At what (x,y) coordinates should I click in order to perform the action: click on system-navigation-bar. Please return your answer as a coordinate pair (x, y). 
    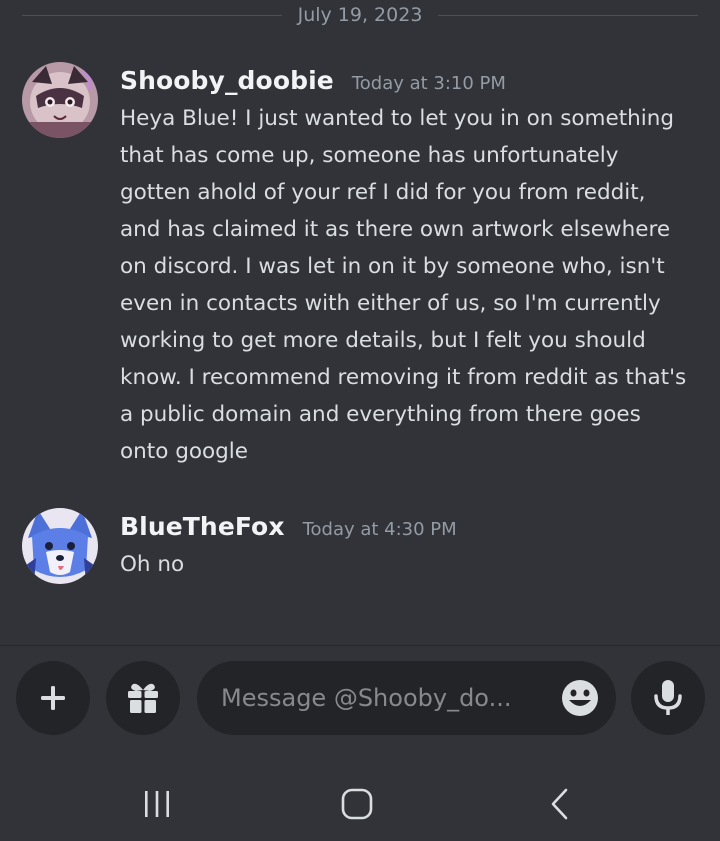
    Looking at the image, I should click on (360, 798).